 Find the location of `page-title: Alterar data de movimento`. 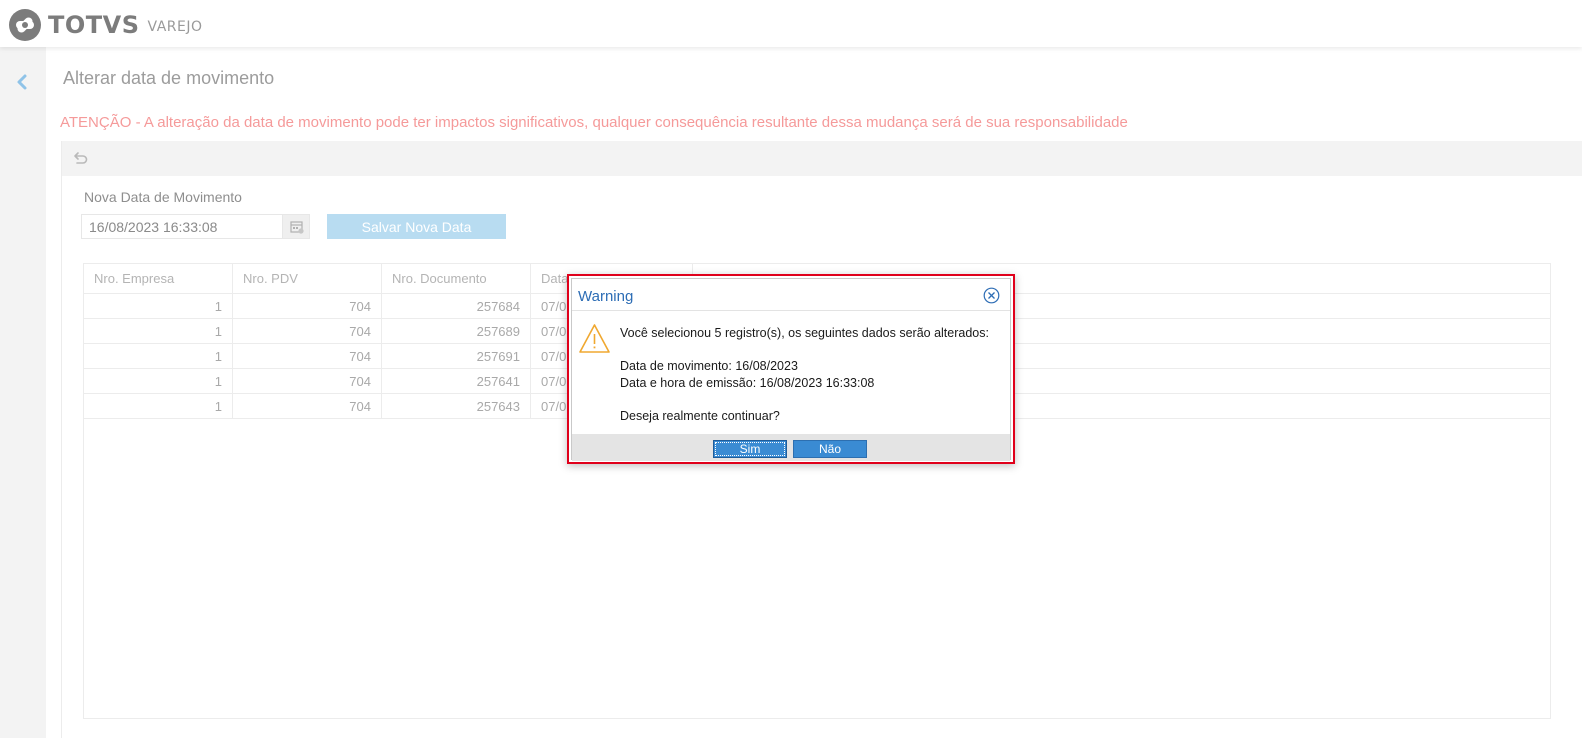

page-title: Alterar data de movimento is located at coordinates (169, 78).